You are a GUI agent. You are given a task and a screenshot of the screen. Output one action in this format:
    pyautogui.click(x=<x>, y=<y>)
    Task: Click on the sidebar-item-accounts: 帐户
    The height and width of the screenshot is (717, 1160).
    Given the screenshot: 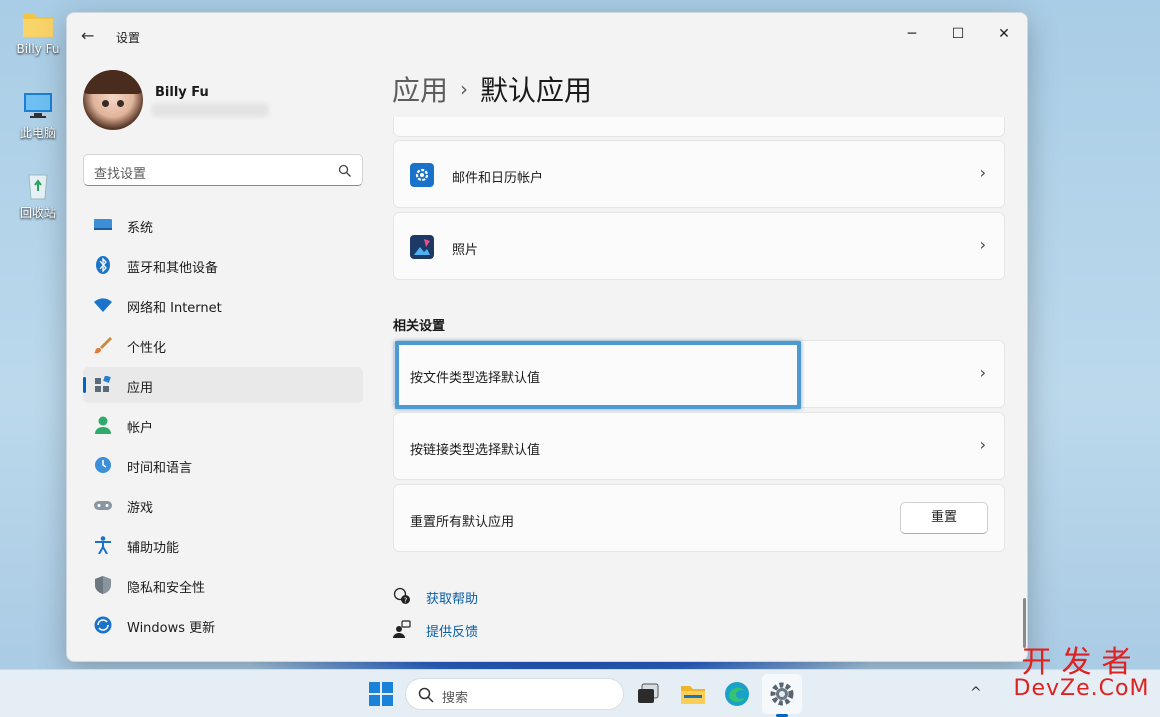 What is the action you would take?
    pyautogui.click(x=223, y=425)
    